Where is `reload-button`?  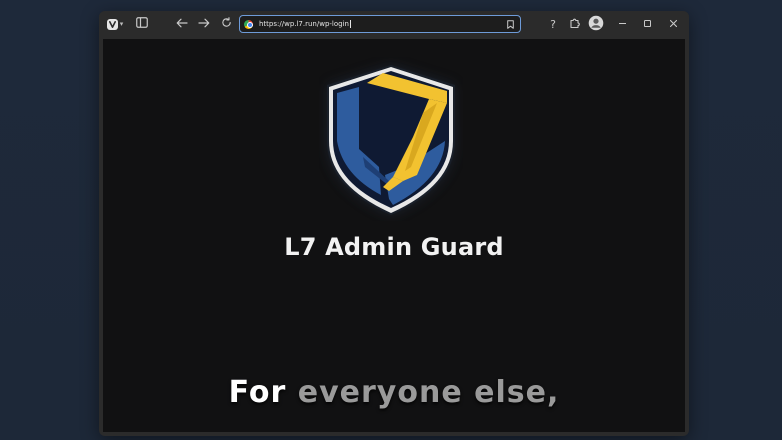 reload-button is located at coordinates (226, 24).